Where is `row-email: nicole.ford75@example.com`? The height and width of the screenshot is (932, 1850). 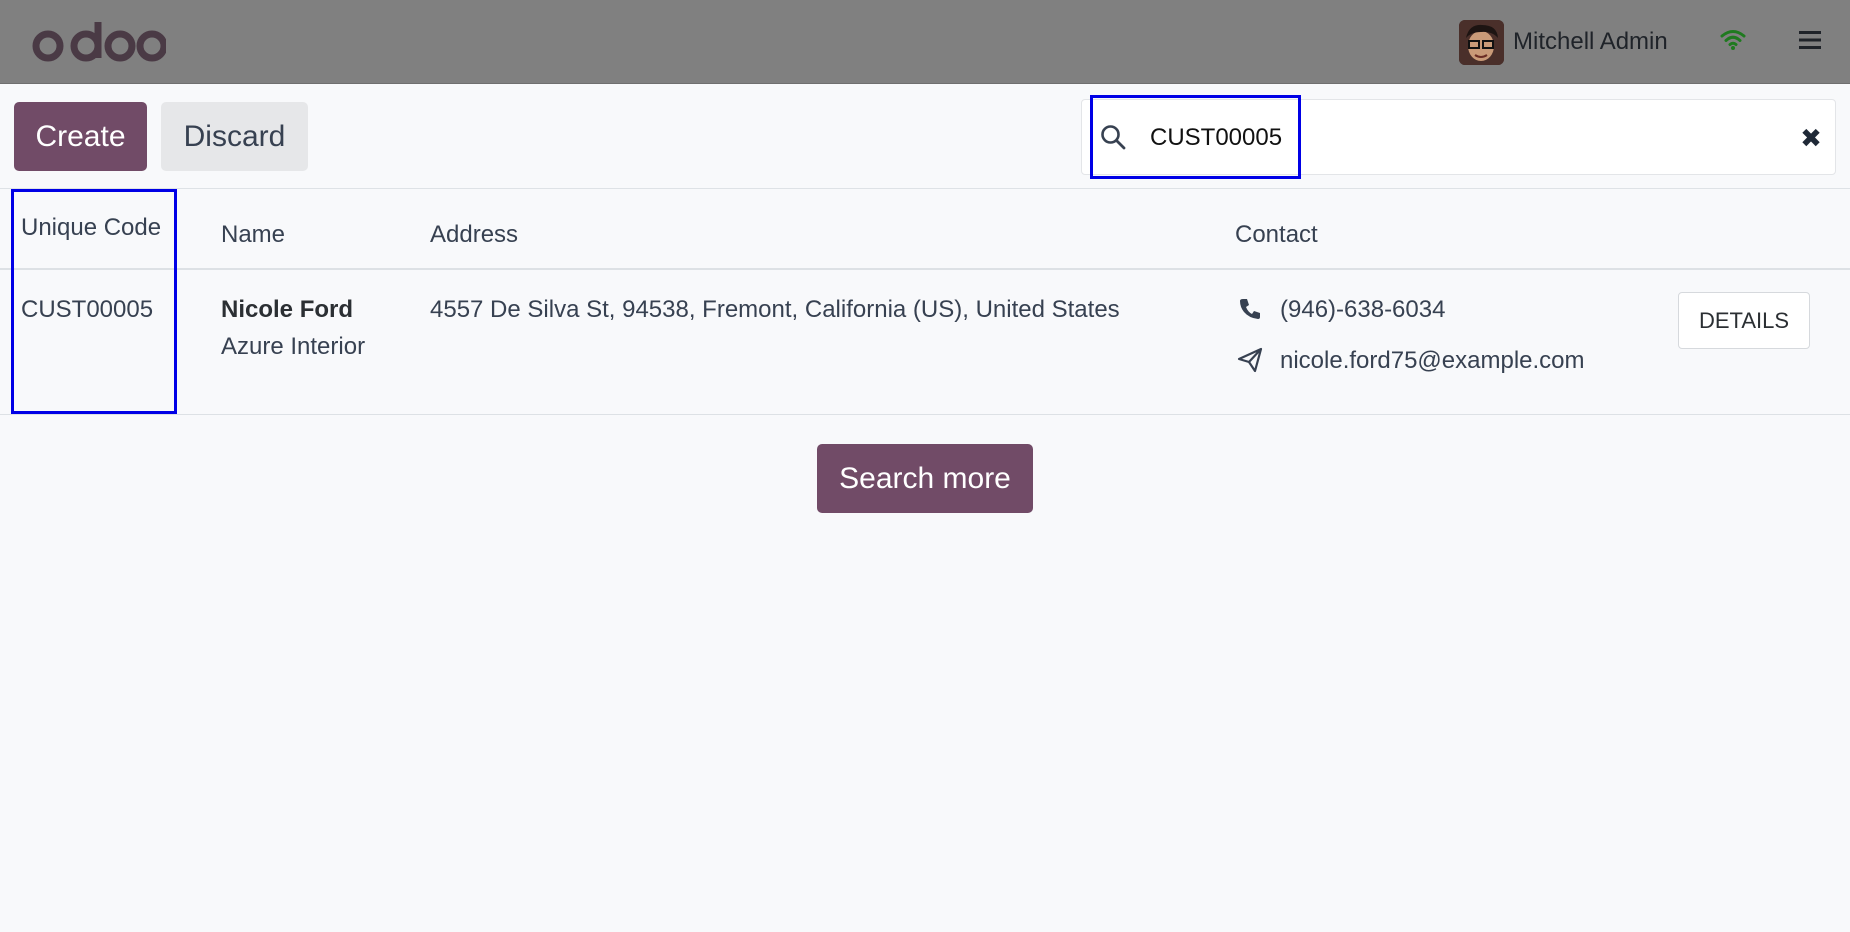
row-email: nicole.ford75@example.com is located at coordinates (1432, 361).